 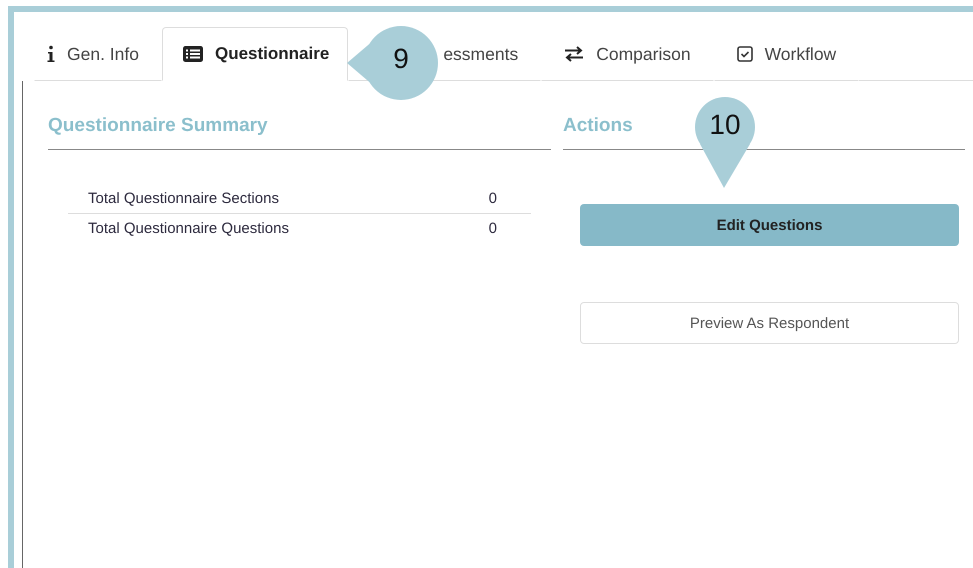 What do you see at coordinates (401, 59) in the screenshot?
I see `callout-number: 9` at bounding box center [401, 59].